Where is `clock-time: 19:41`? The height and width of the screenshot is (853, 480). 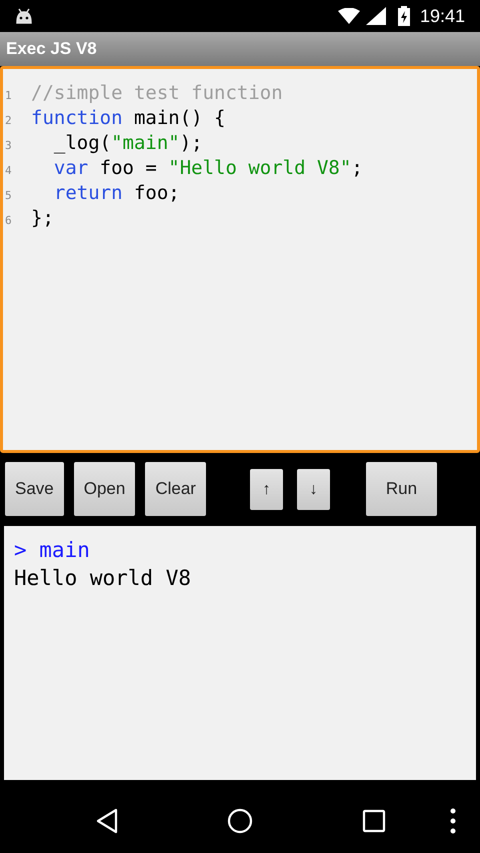 clock-time: 19:41 is located at coordinates (442, 16).